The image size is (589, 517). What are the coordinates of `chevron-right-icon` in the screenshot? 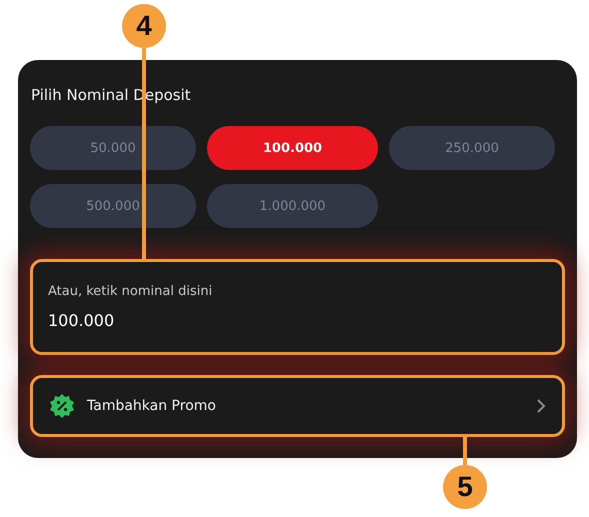 It's located at (541, 406).